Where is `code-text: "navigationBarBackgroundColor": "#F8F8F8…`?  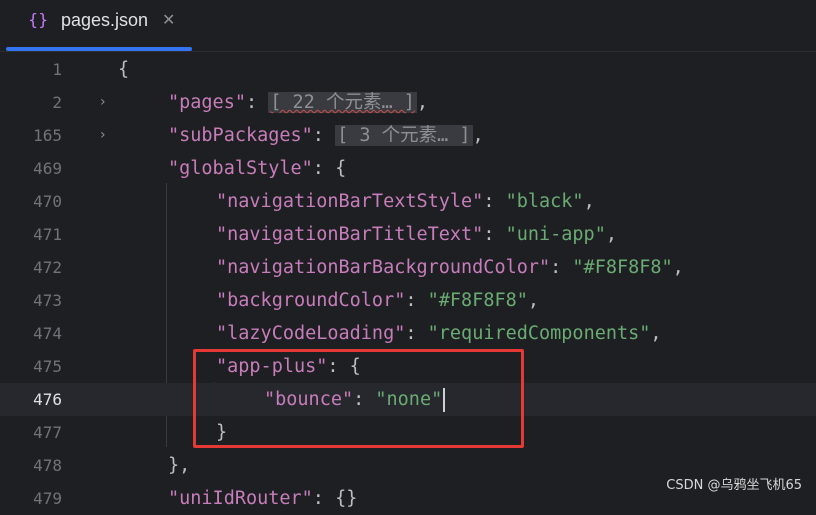 code-text: "navigationBarBackgroundColor": "#F8F8F8… is located at coordinates (450, 267).